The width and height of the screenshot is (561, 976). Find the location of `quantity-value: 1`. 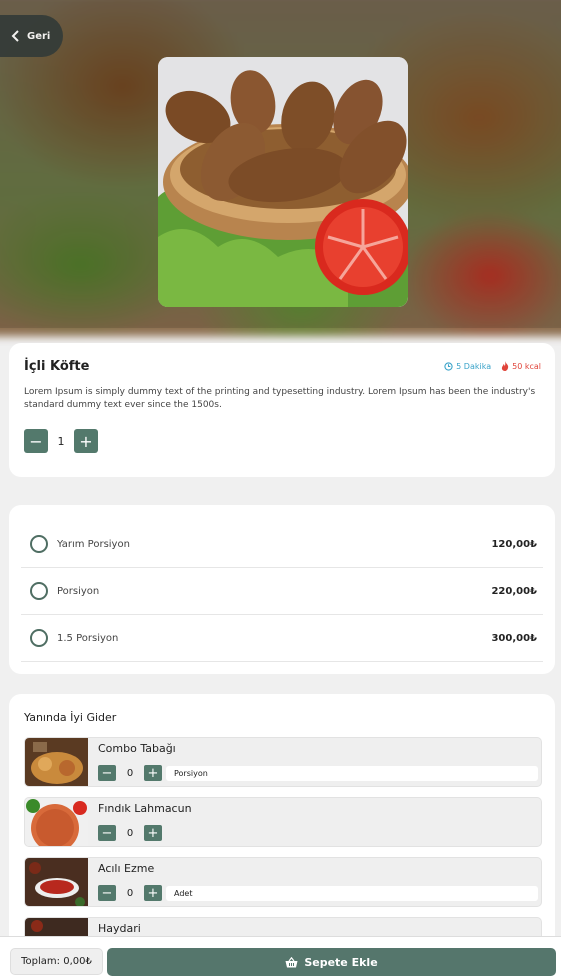

quantity-value: 1 is located at coordinates (61, 441).